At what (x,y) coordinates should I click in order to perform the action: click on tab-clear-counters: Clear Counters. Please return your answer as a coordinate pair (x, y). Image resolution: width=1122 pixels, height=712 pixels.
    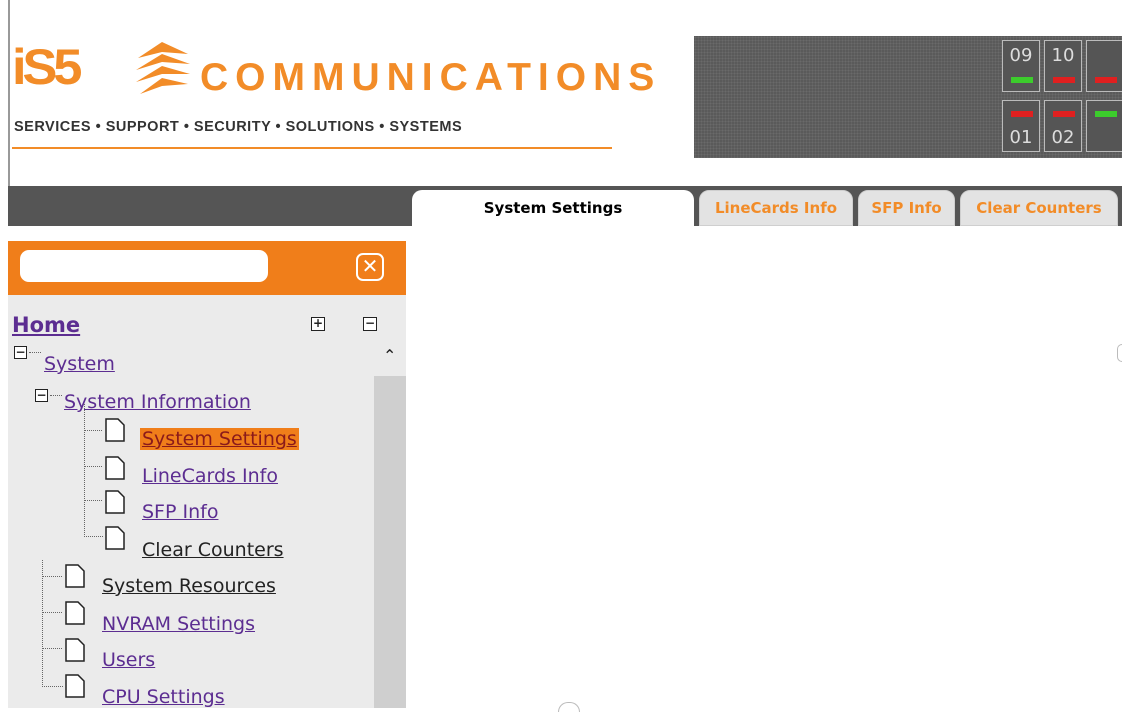
    Looking at the image, I should click on (1039, 208).